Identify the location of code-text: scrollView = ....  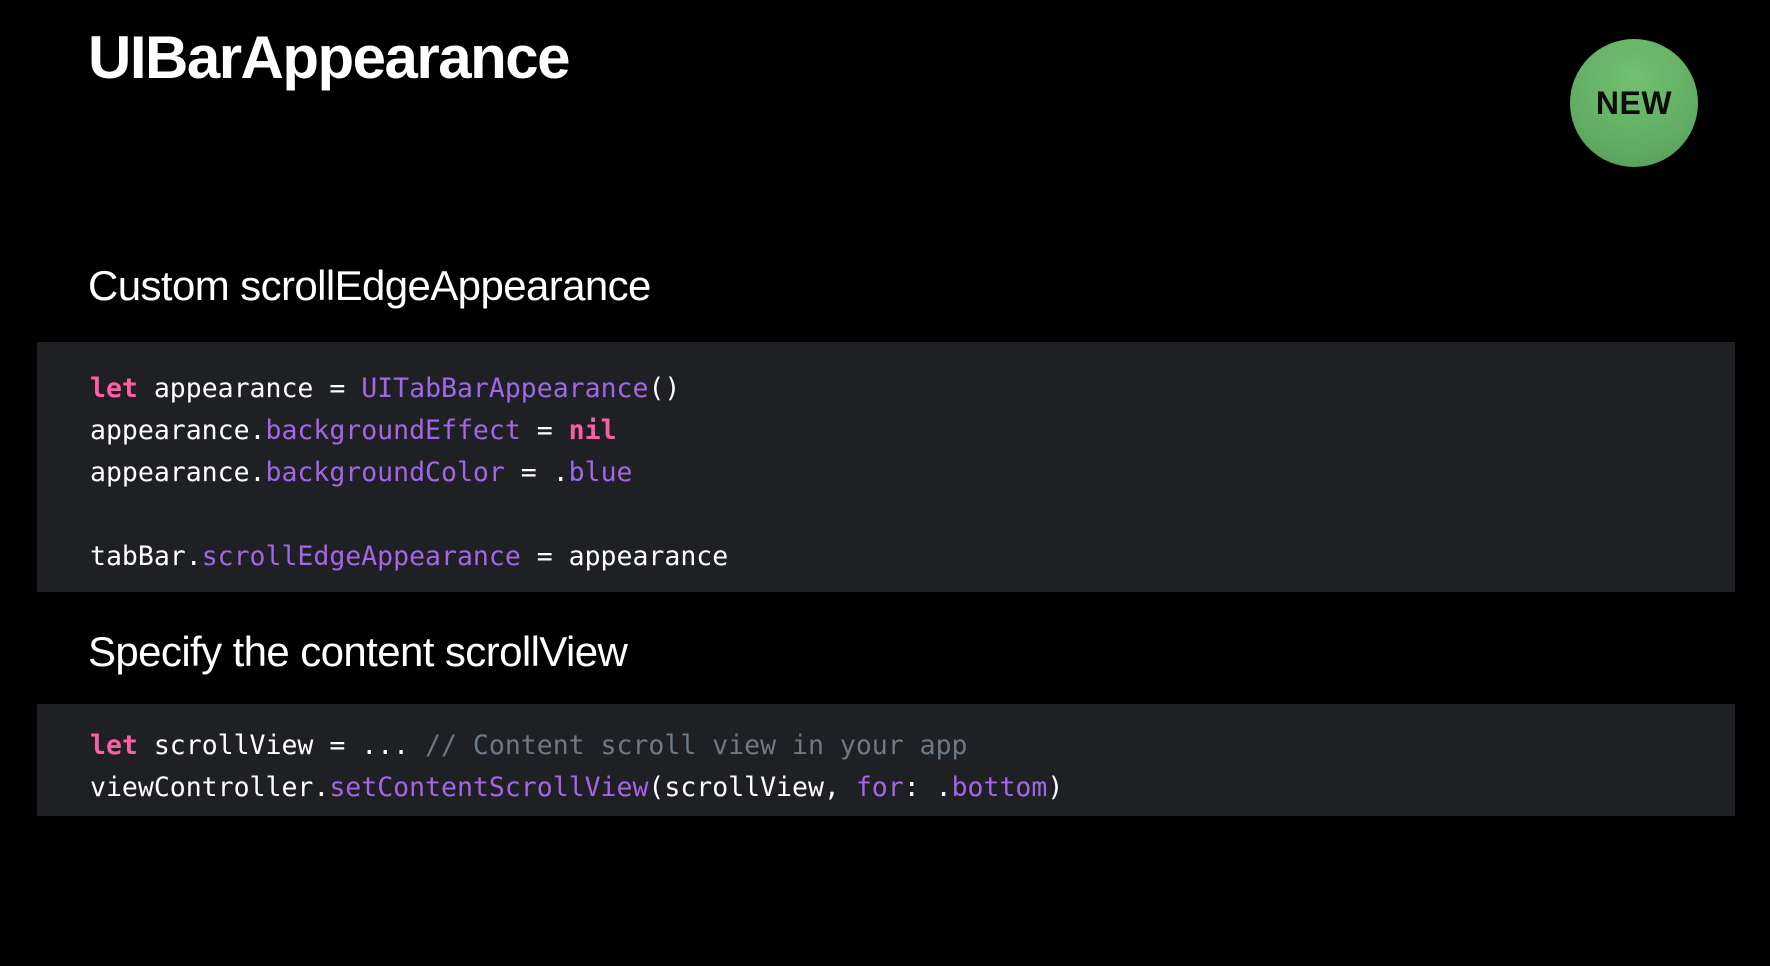
(281, 745).